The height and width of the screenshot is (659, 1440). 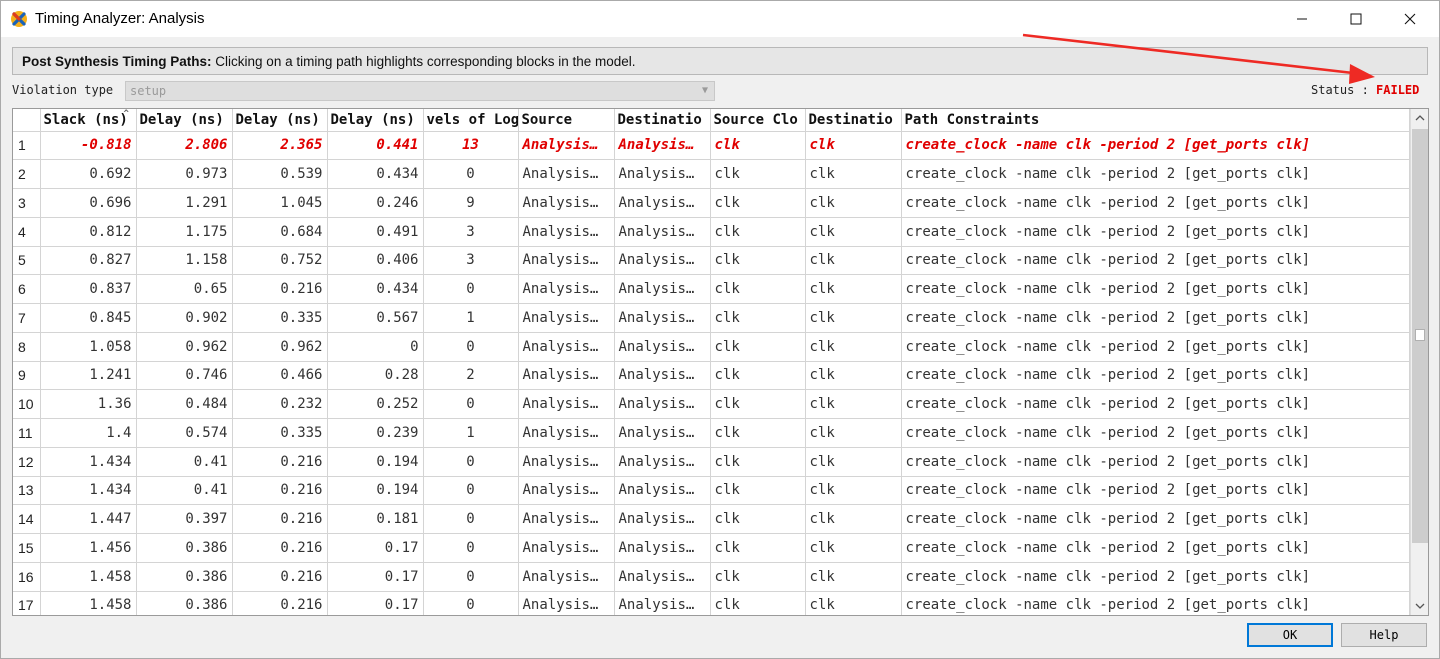 What do you see at coordinates (1419, 606) in the screenshot?
I see `scroll-down-button` at bounding box center [1419, 606].